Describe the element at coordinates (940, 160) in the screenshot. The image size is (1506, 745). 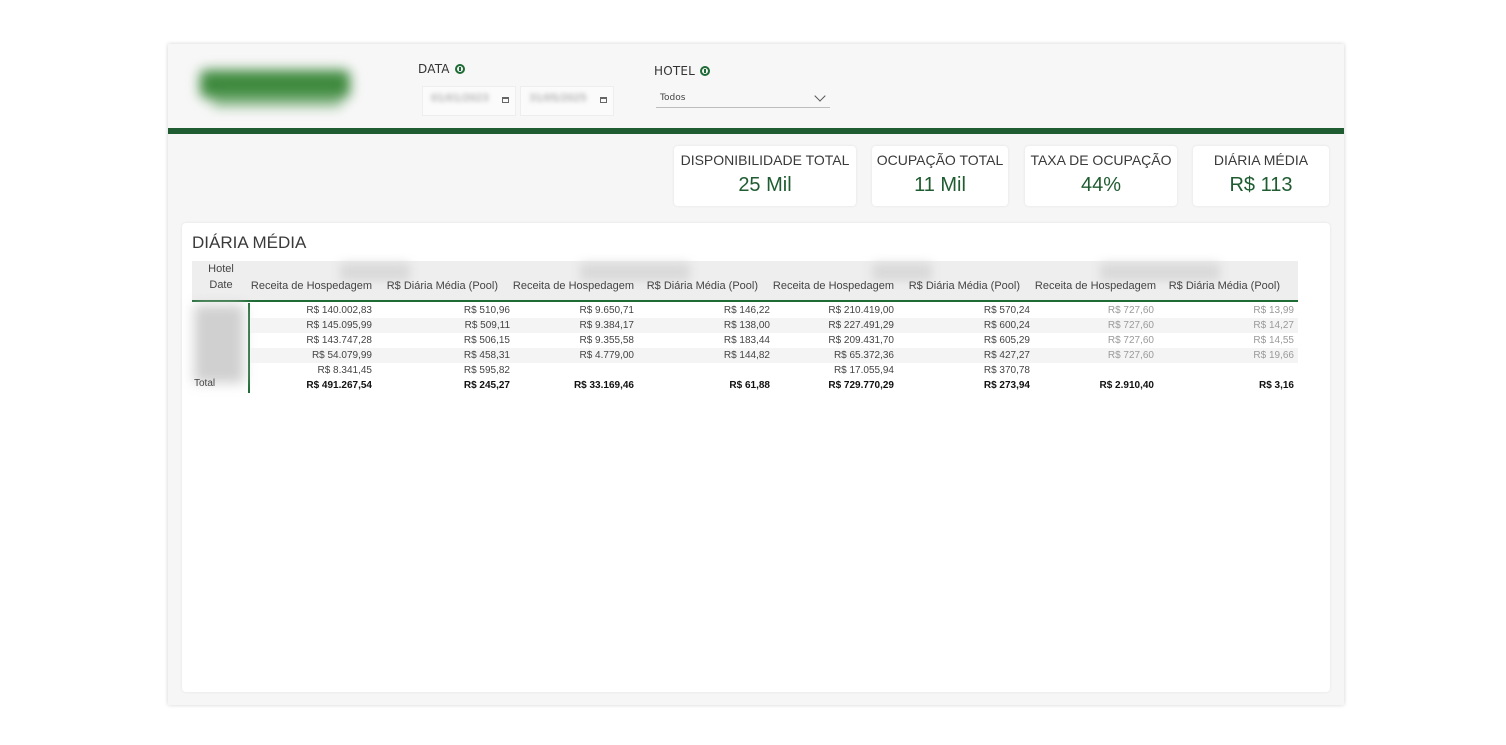
I see `kpi-label: OCUPAÇÃO TOTAL` at that location.